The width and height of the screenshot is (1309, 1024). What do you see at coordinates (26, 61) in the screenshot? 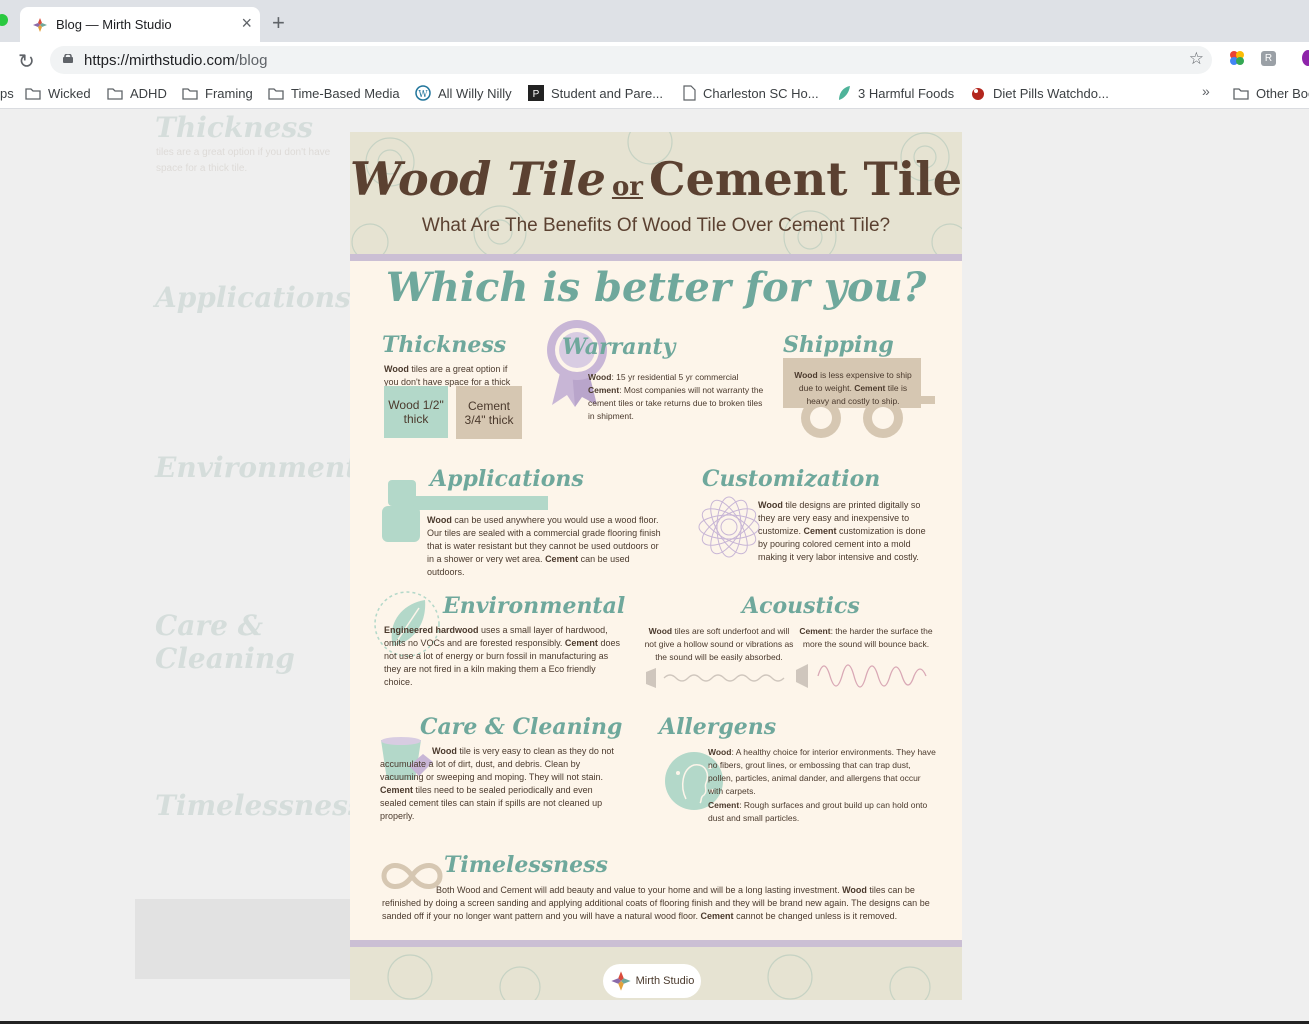
I see `reload-icon: ↻` at bounding box center [26, 61].